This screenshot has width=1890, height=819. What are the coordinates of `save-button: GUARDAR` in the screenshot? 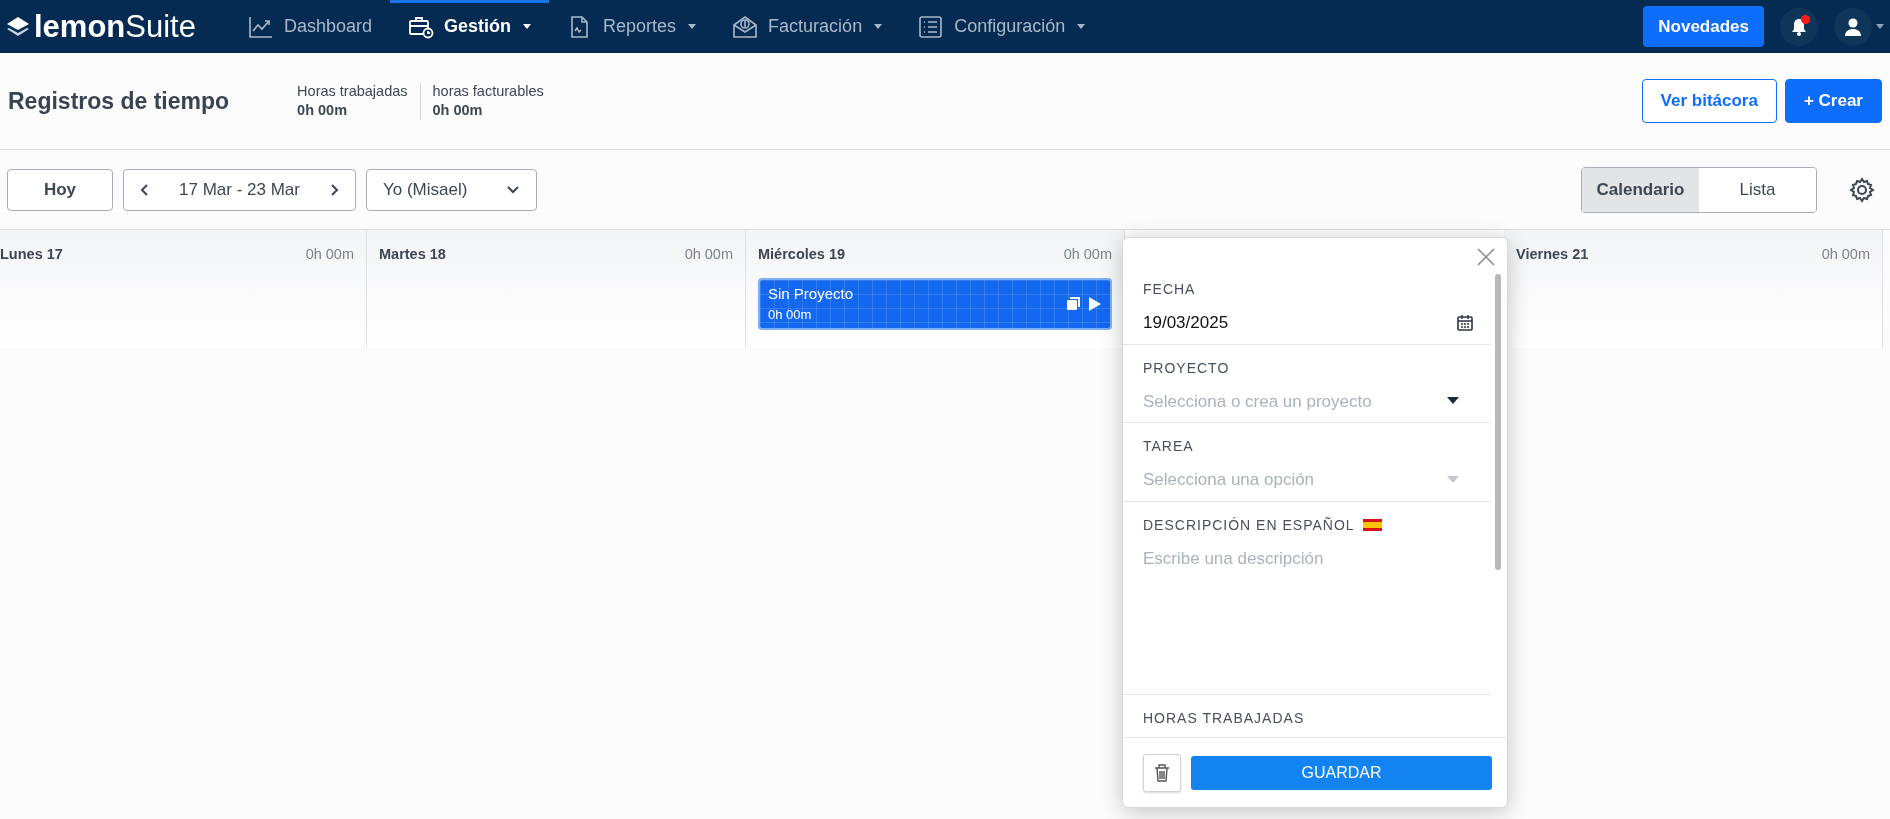 It's located at (1341, 772).